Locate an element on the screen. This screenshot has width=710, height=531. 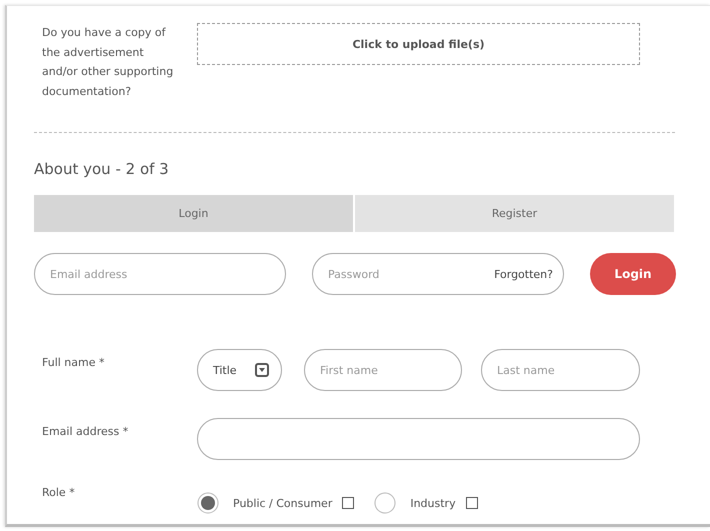
field-label: Email address * is located at coordinates (85, 432).